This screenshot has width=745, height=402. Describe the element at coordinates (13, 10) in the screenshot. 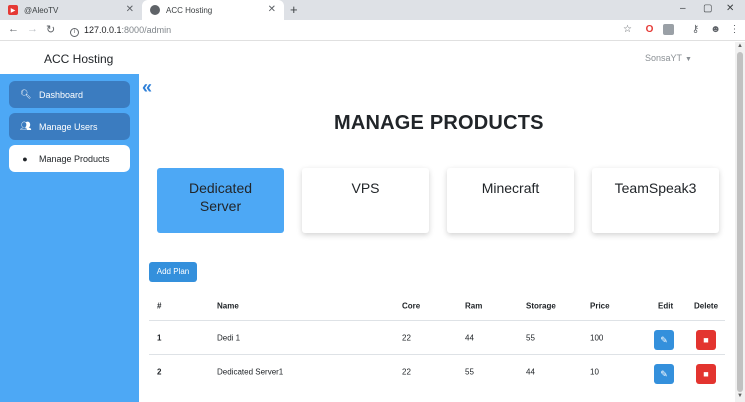

I see `youtube-studio-icon: ▶` at that location.